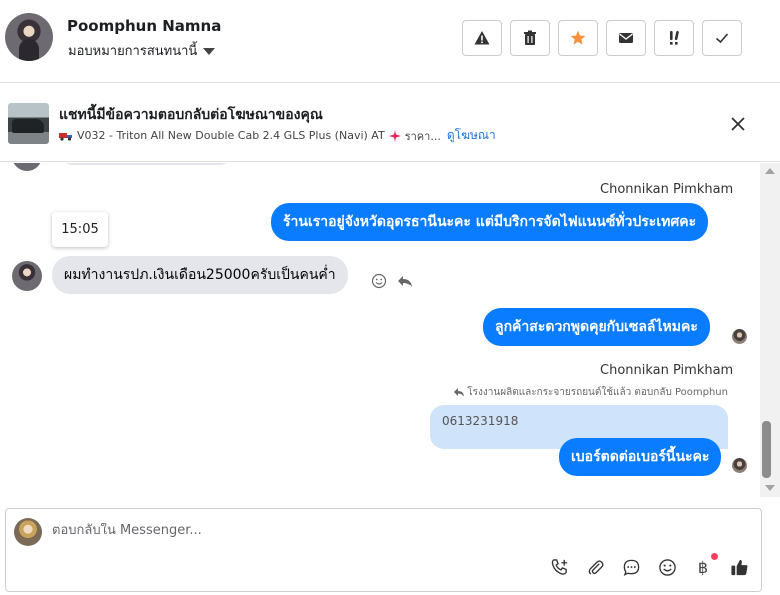 Image resolution: width=780 pixels, height=595 pixels. What do you see at coordinates (770, 171) in the screenshot?
I see `scroll-up-arrow-icon` at bounding box center [770, 171].